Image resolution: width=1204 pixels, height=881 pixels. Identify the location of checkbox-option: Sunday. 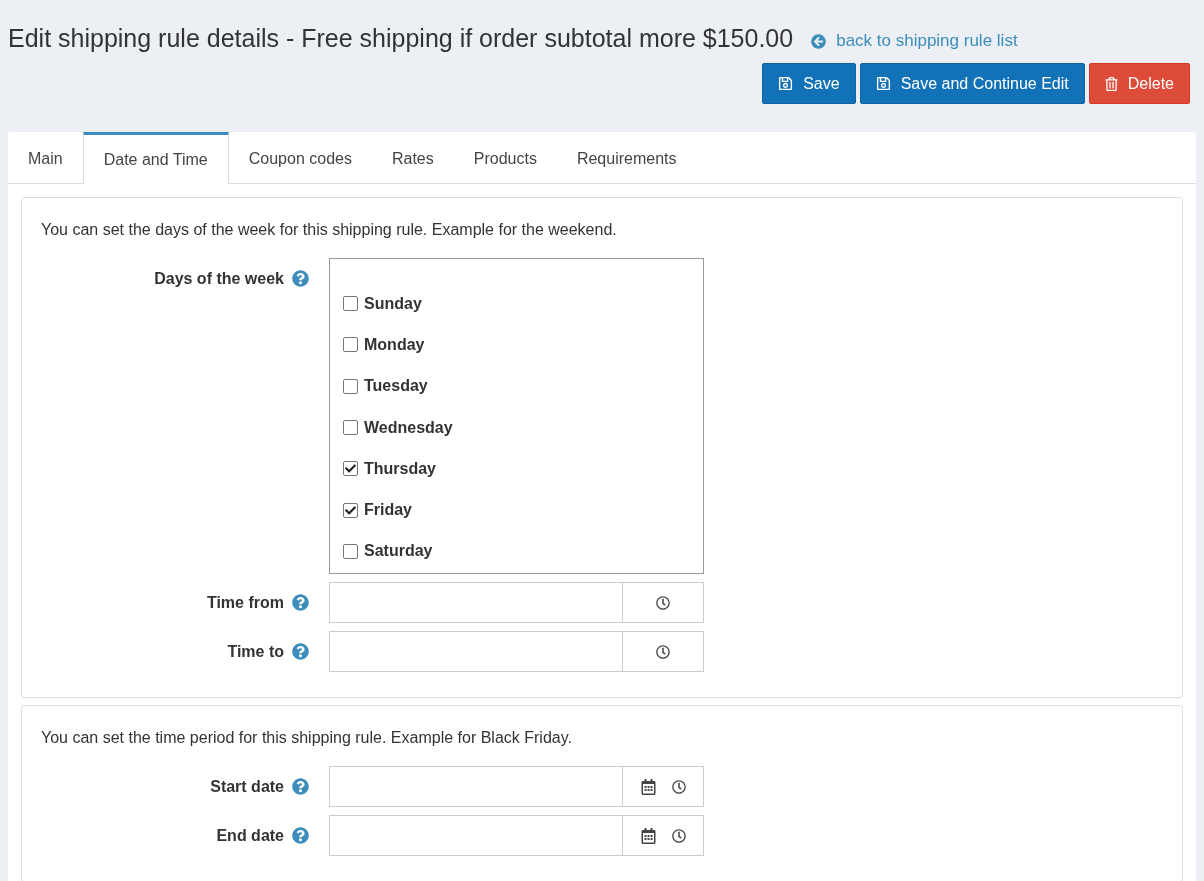
(523, 304).